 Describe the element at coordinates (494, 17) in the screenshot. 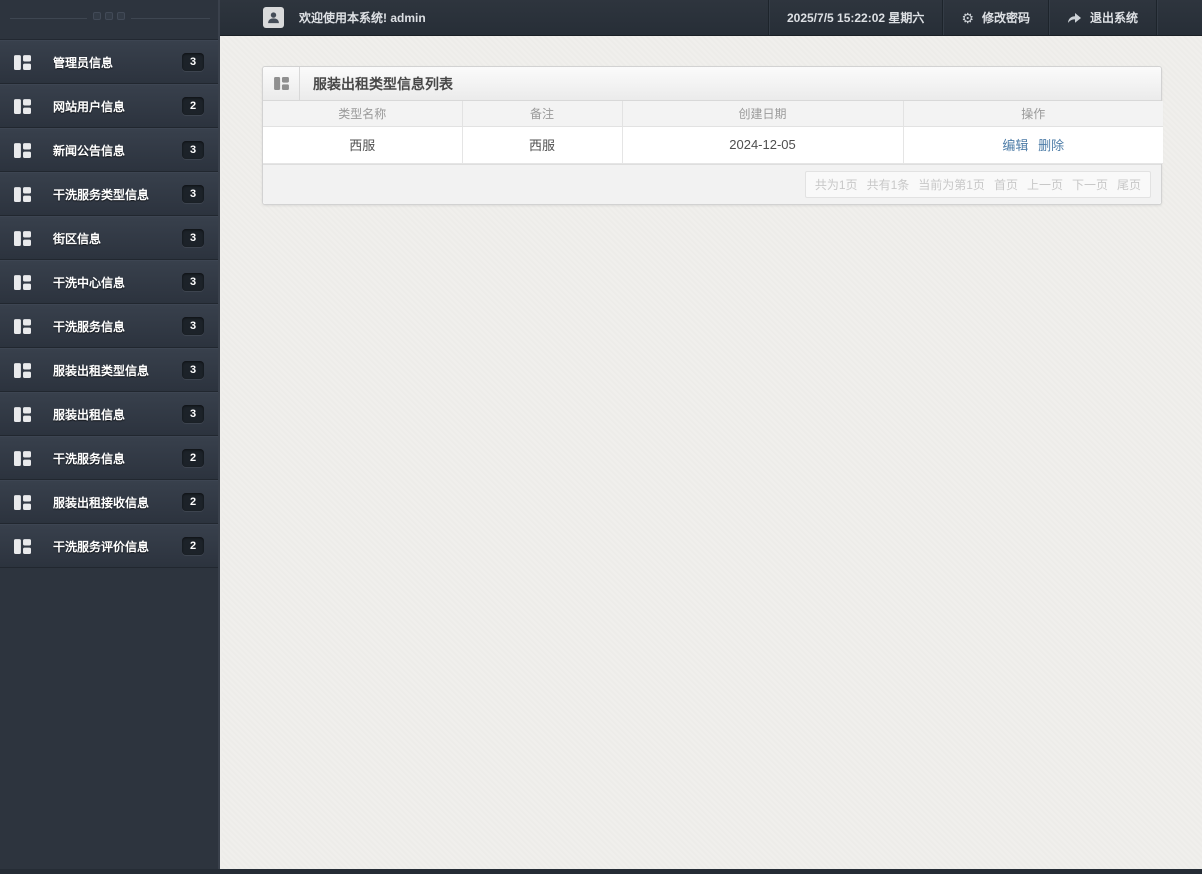

I see `welcome-area: 欢迎使用本系统! admin` at that location.